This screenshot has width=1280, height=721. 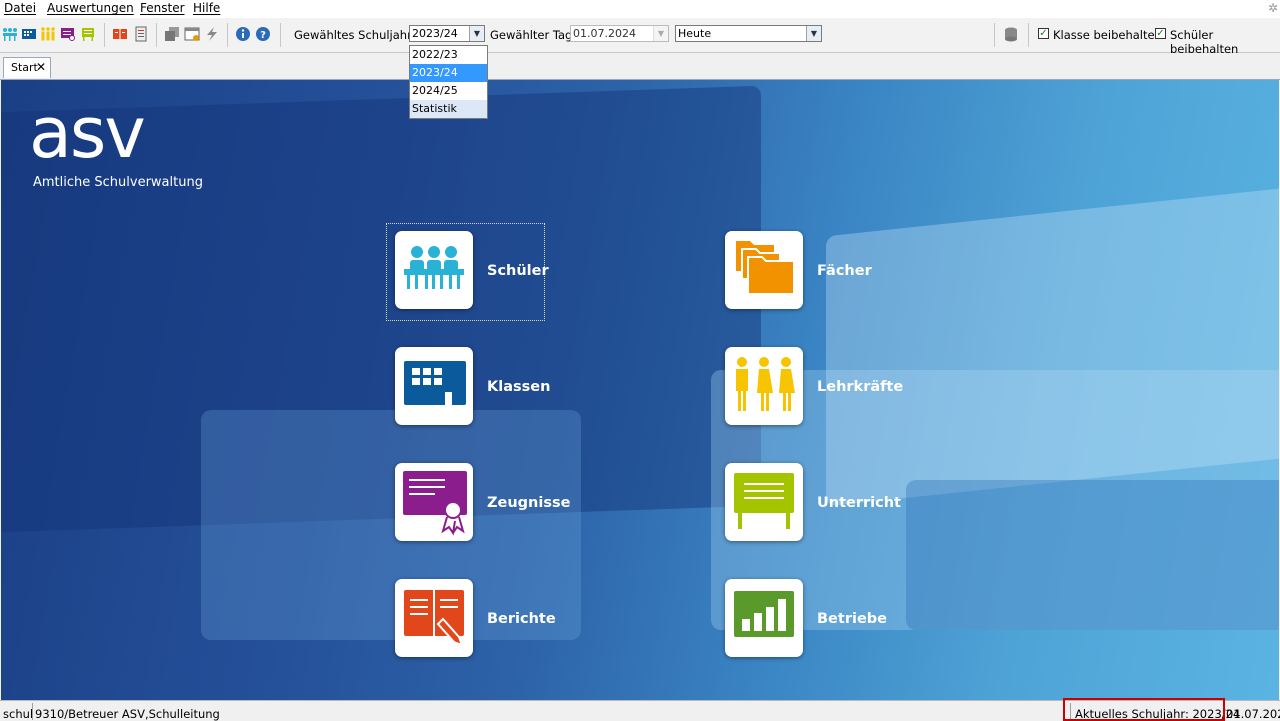 What do you see at coordinates (1253, 714) in the screenshot?
I see `status-date: 01.07.2024` at bounding box center [1253, 714].